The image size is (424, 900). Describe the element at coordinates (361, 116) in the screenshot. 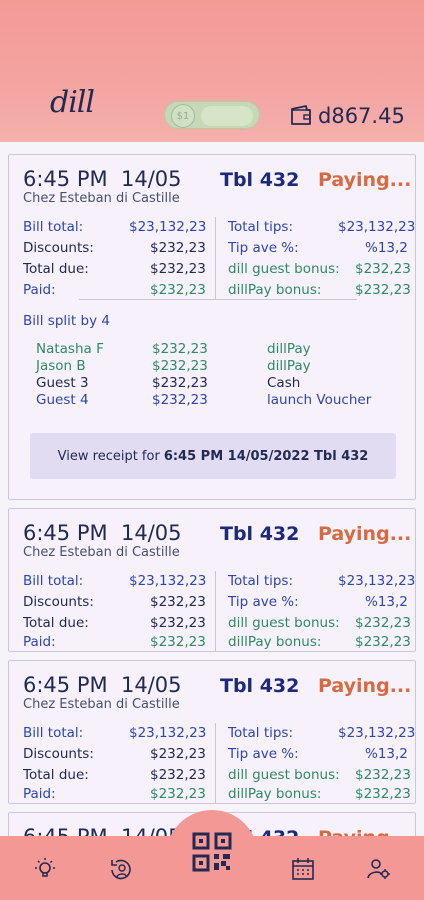

I see `wallet-balance: d867.45` at that location.